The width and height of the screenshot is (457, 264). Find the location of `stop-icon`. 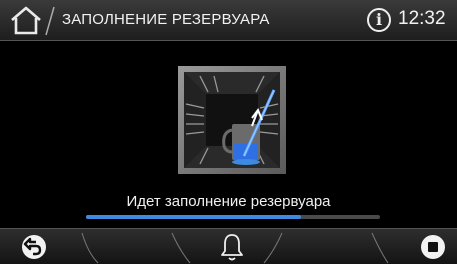

stop-icon is located at coordinates (433, 247).